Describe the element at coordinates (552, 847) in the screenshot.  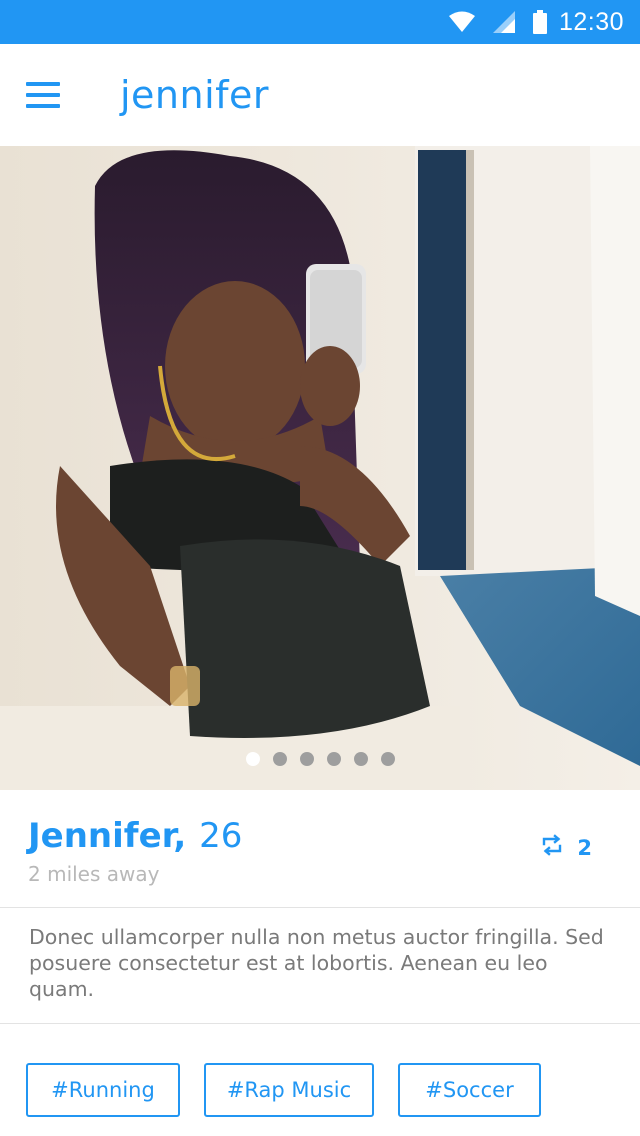
I see `repeat-share-icon` at that location.